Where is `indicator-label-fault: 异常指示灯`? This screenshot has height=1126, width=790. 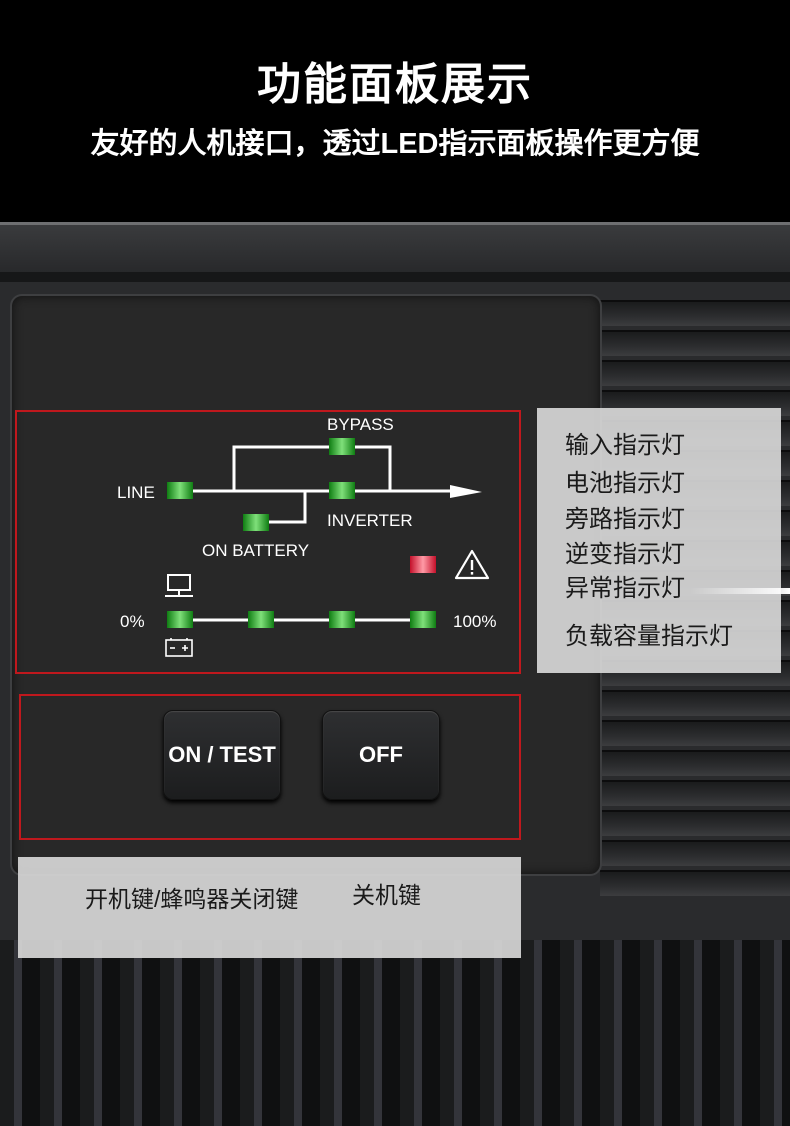
indicator-label-fault: 异常指示灯 is located at coordinates (625, 588).